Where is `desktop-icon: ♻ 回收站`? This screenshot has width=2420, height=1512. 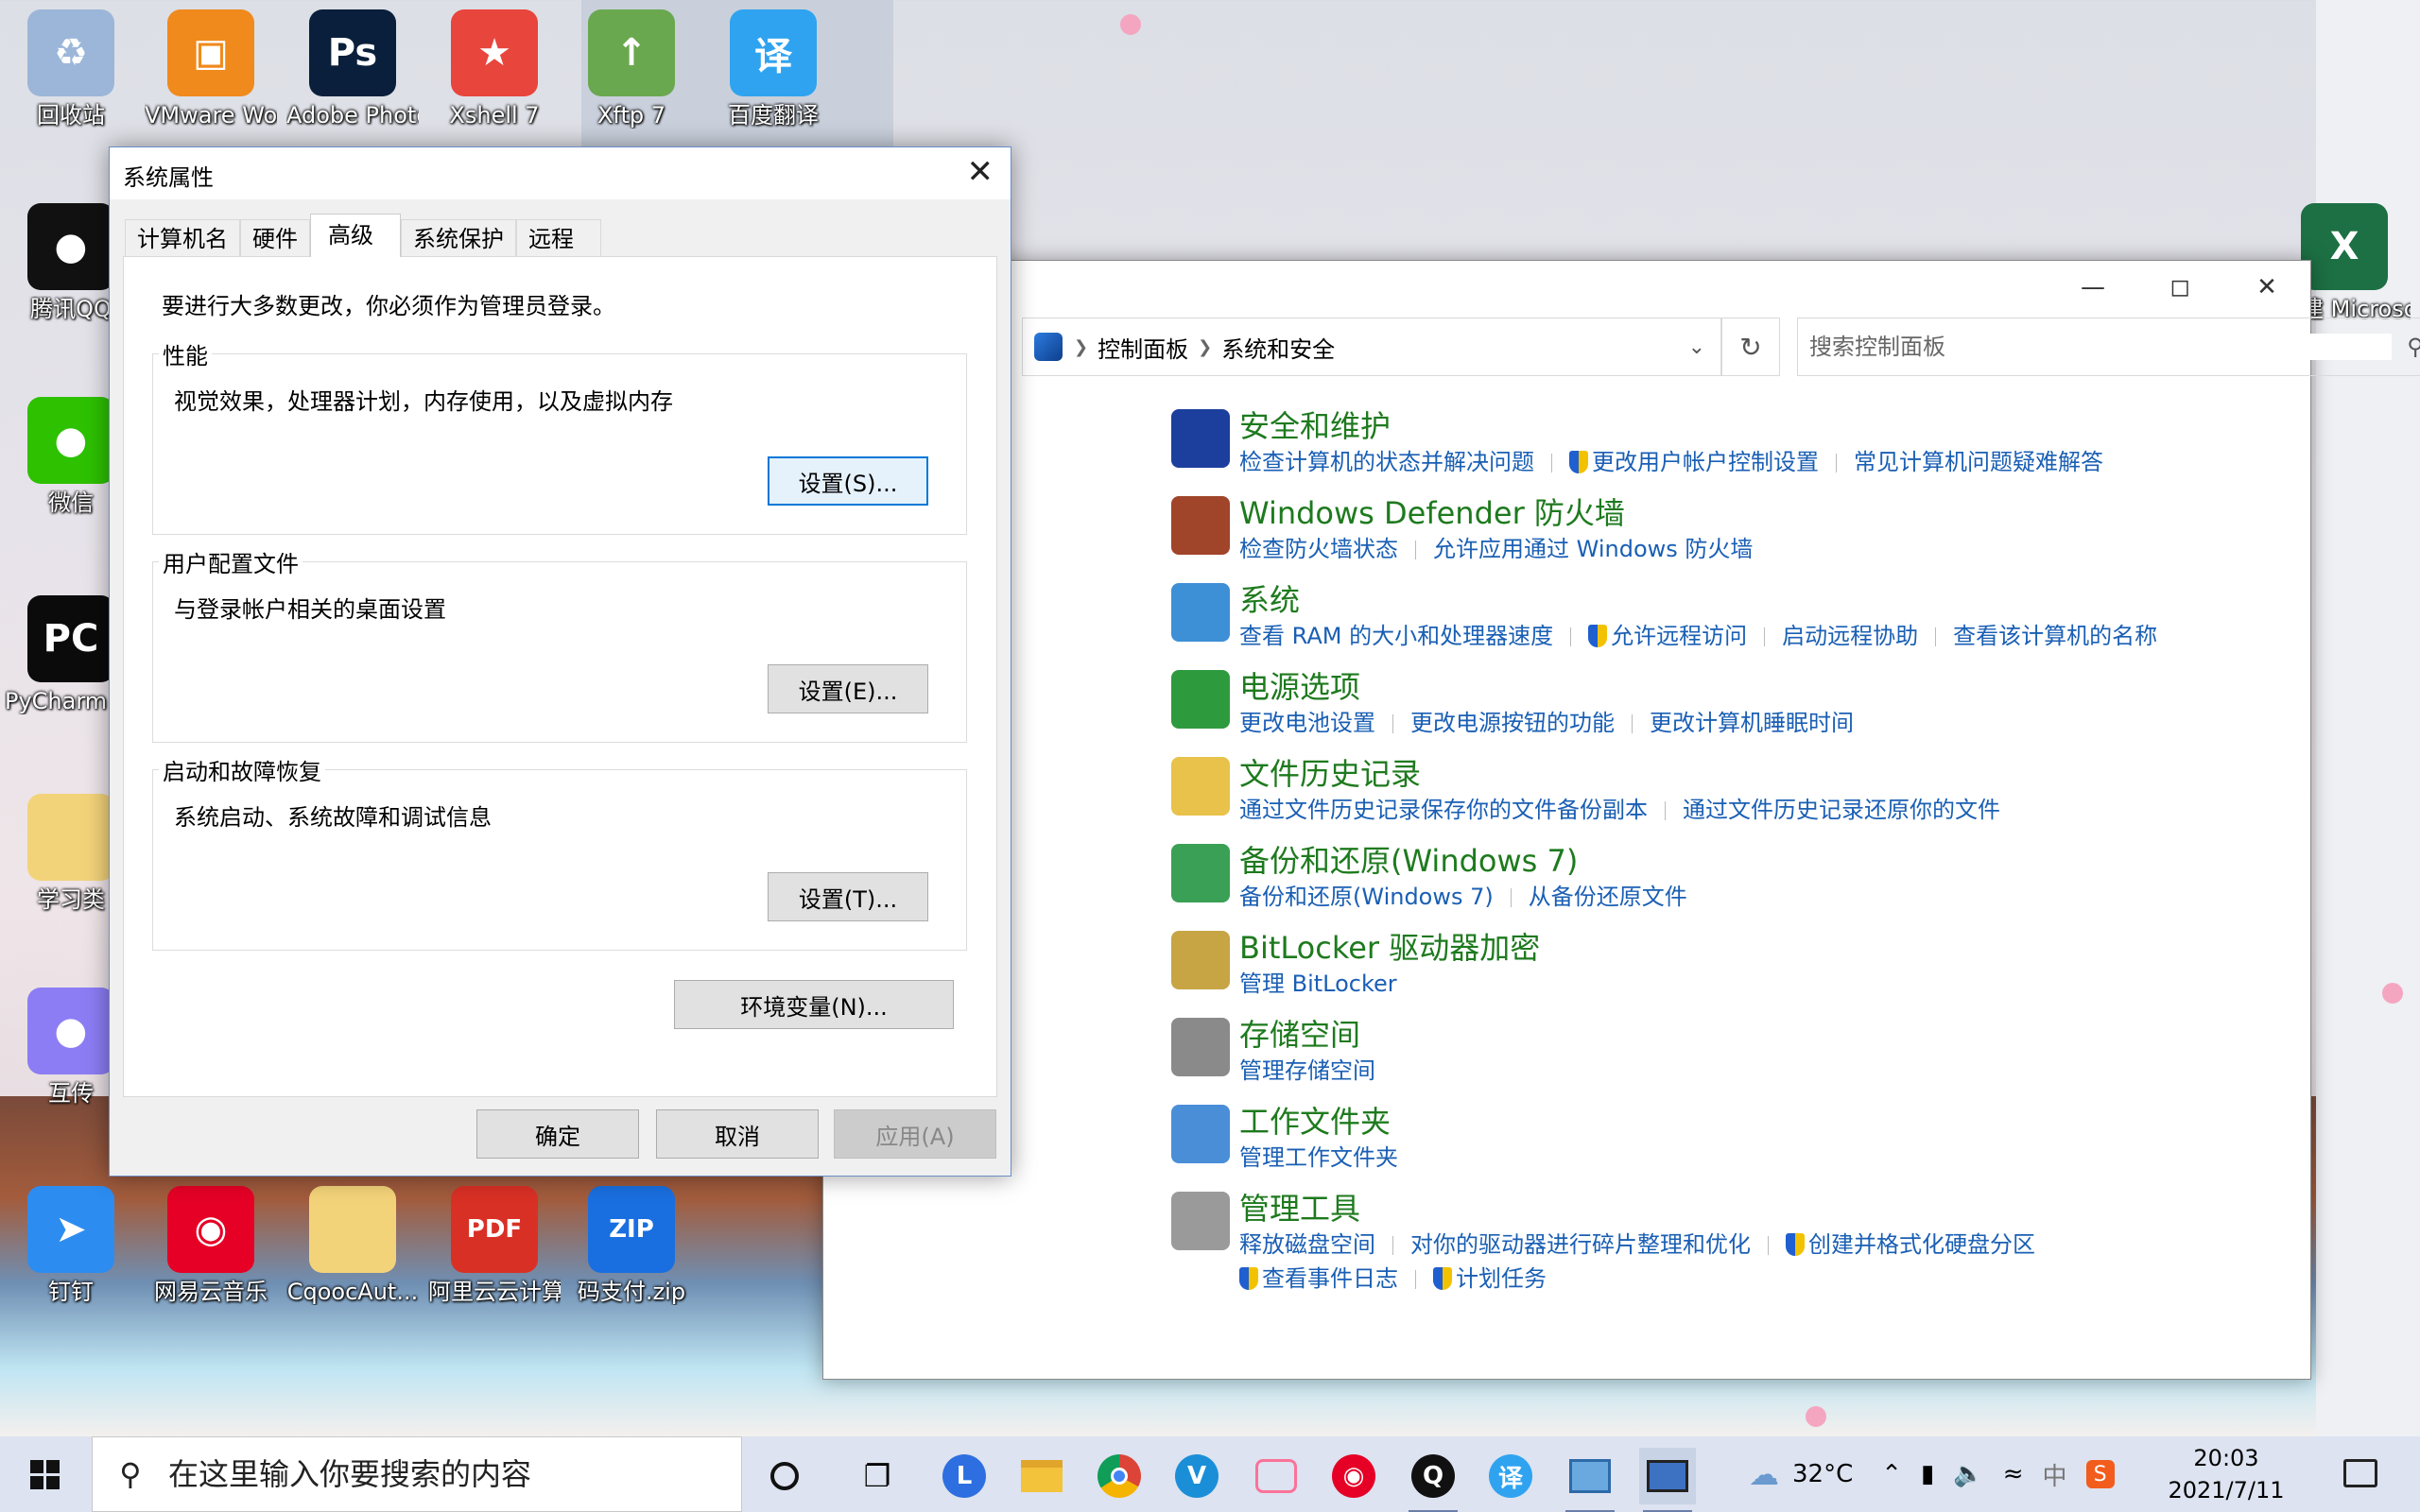 desktop-icon: ♻ 回收站 is located at coordinates (71, 69).